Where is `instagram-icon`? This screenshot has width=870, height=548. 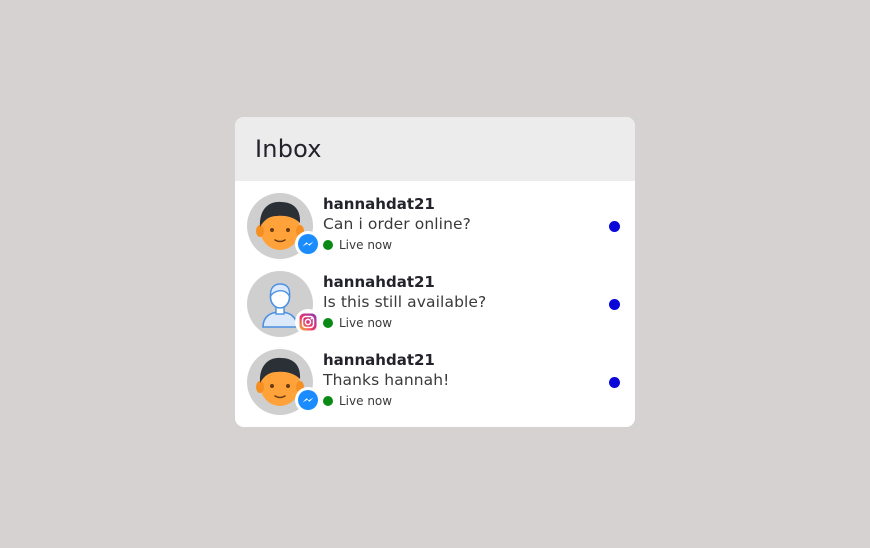
instagram-icon is located at coordinates (308, 322).